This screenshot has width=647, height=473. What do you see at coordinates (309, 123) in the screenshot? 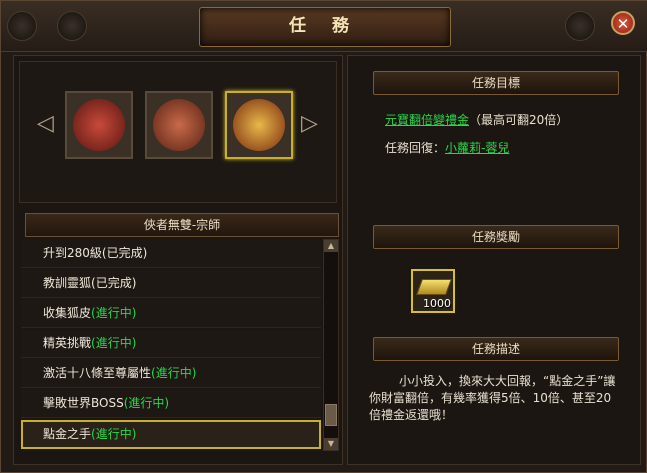
I see `right-arrow-icon: ▷` at bounding box center [309, 123].